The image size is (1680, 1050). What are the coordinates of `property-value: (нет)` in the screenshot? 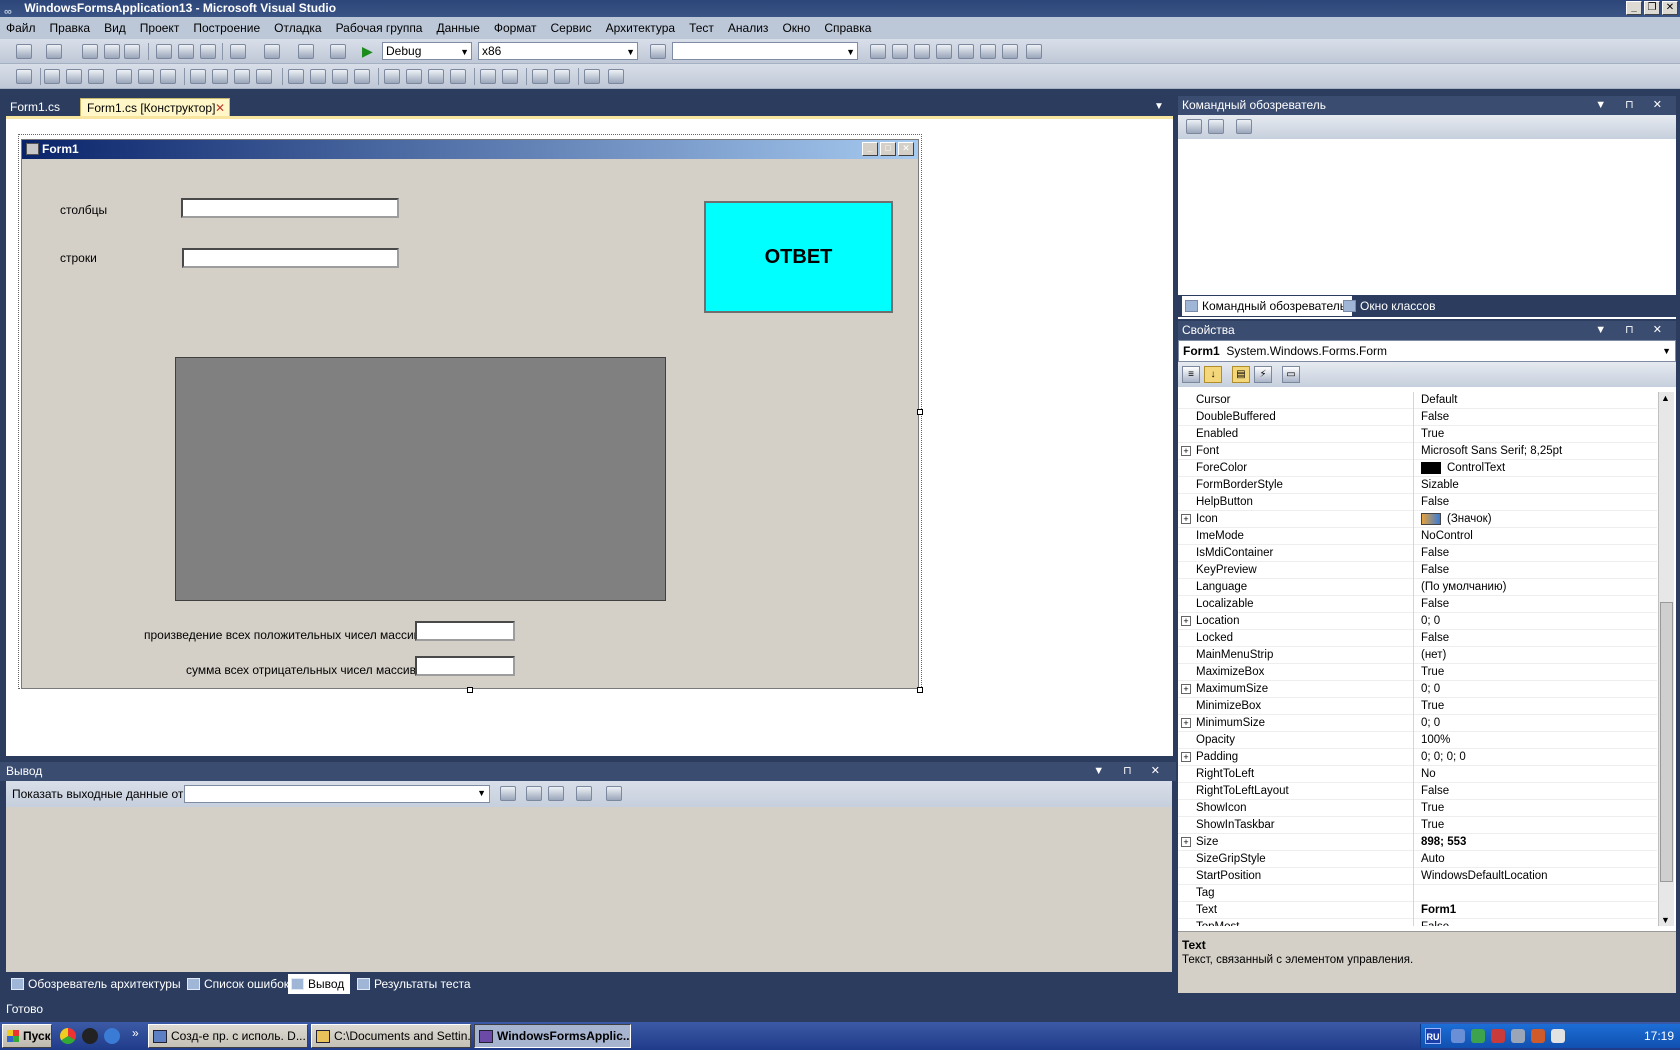 It's located at (1433, 655).